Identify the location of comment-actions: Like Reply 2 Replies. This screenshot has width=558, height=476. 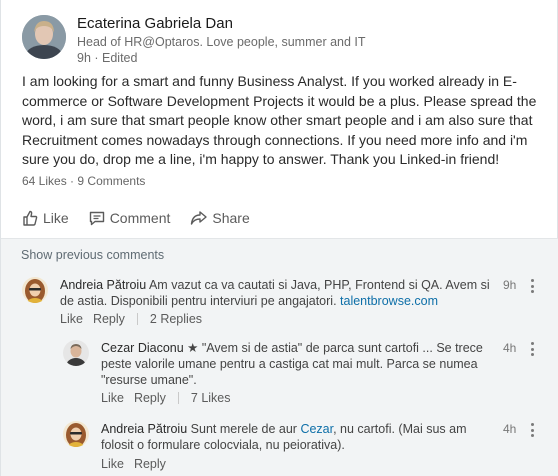
(131, 319).